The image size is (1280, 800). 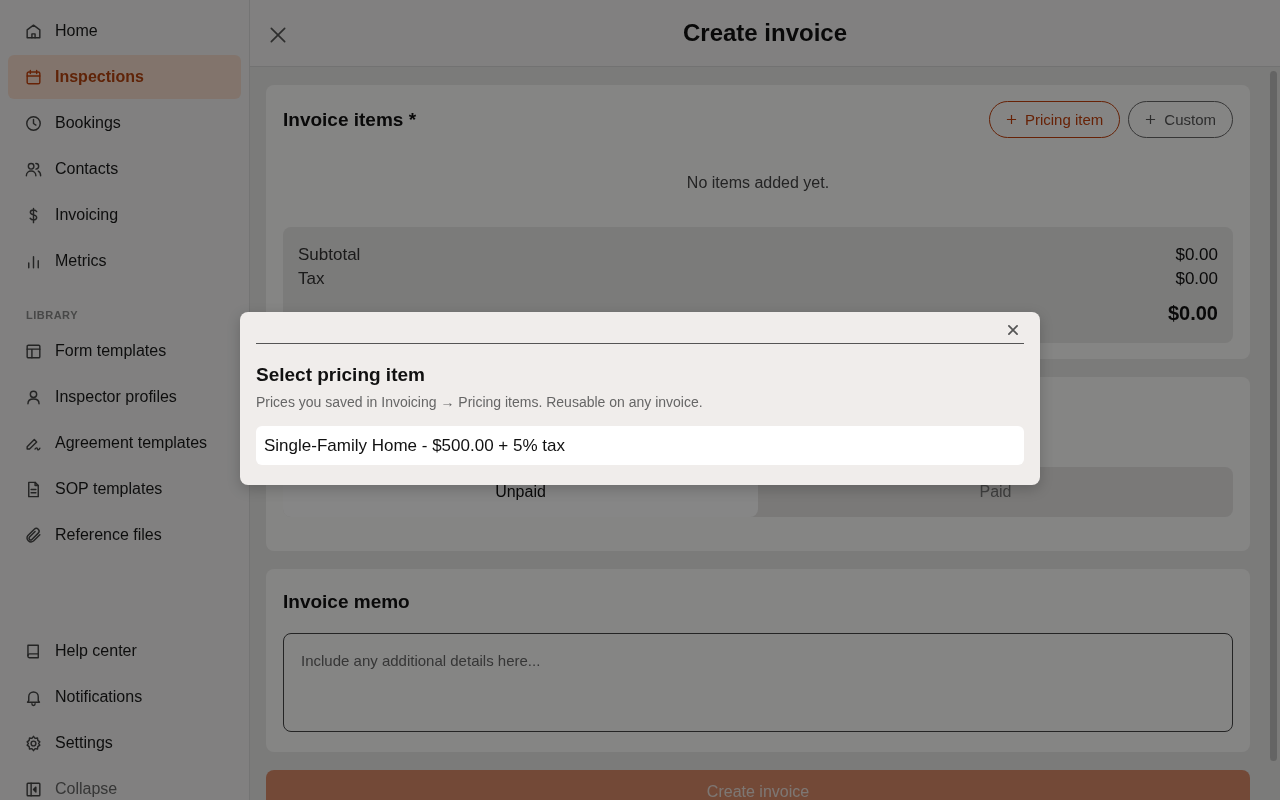 I want to click on sidebar-item: Settings, so click(x=124, y=743).